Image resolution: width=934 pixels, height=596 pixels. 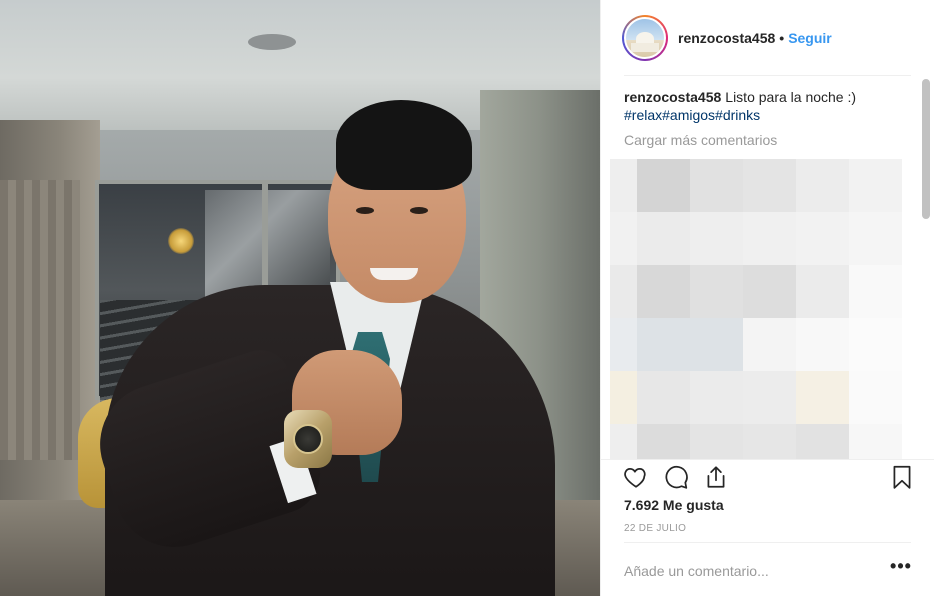 I want to click on photo-person-watch-face, so click(x=308, y=439).